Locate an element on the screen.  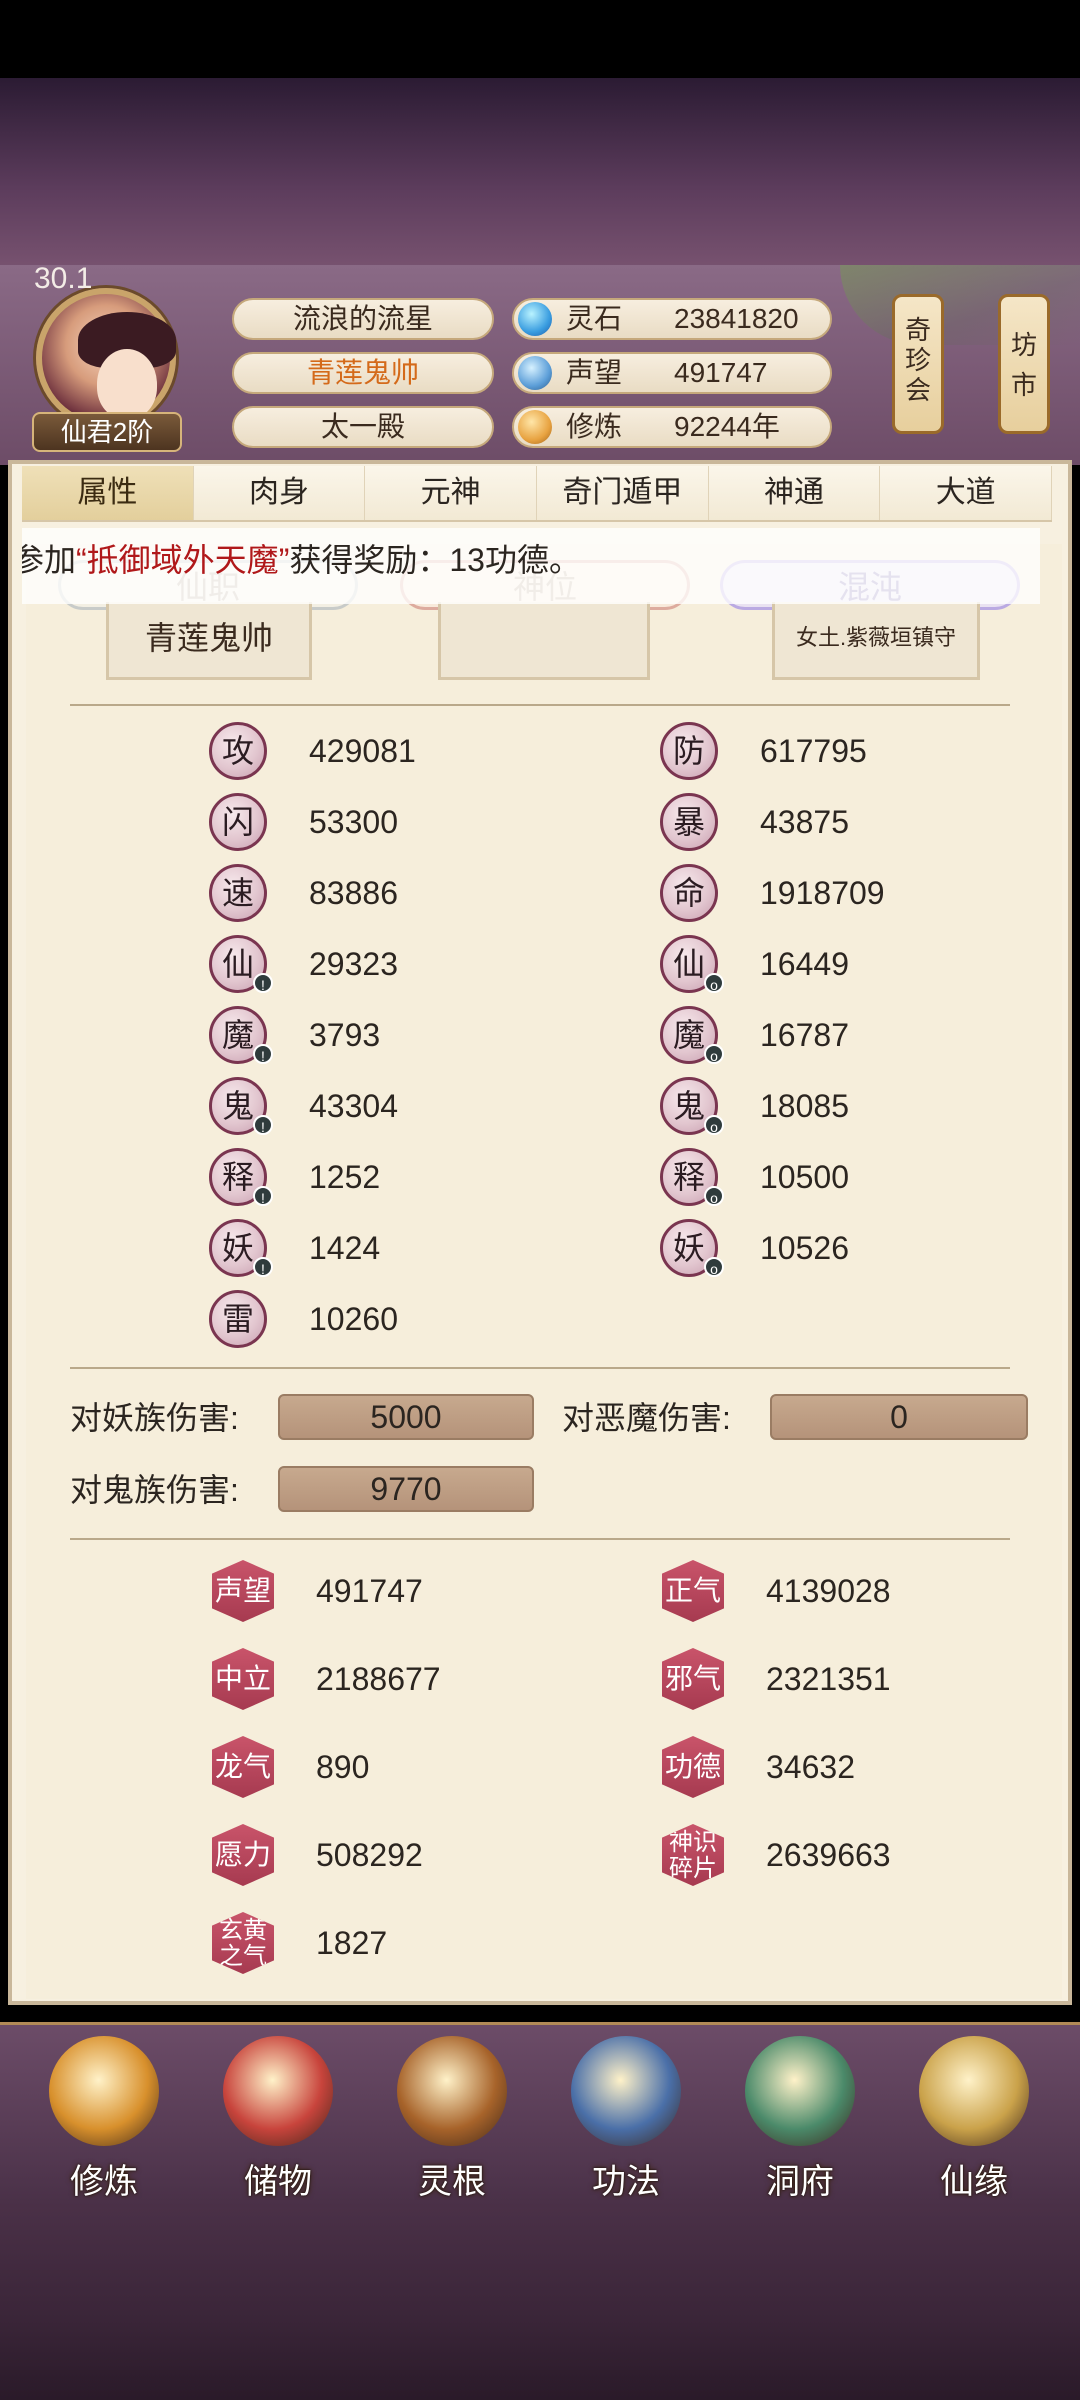
damage-yao-label: 对妖族伤害: is located at coordinates (154, 1418).